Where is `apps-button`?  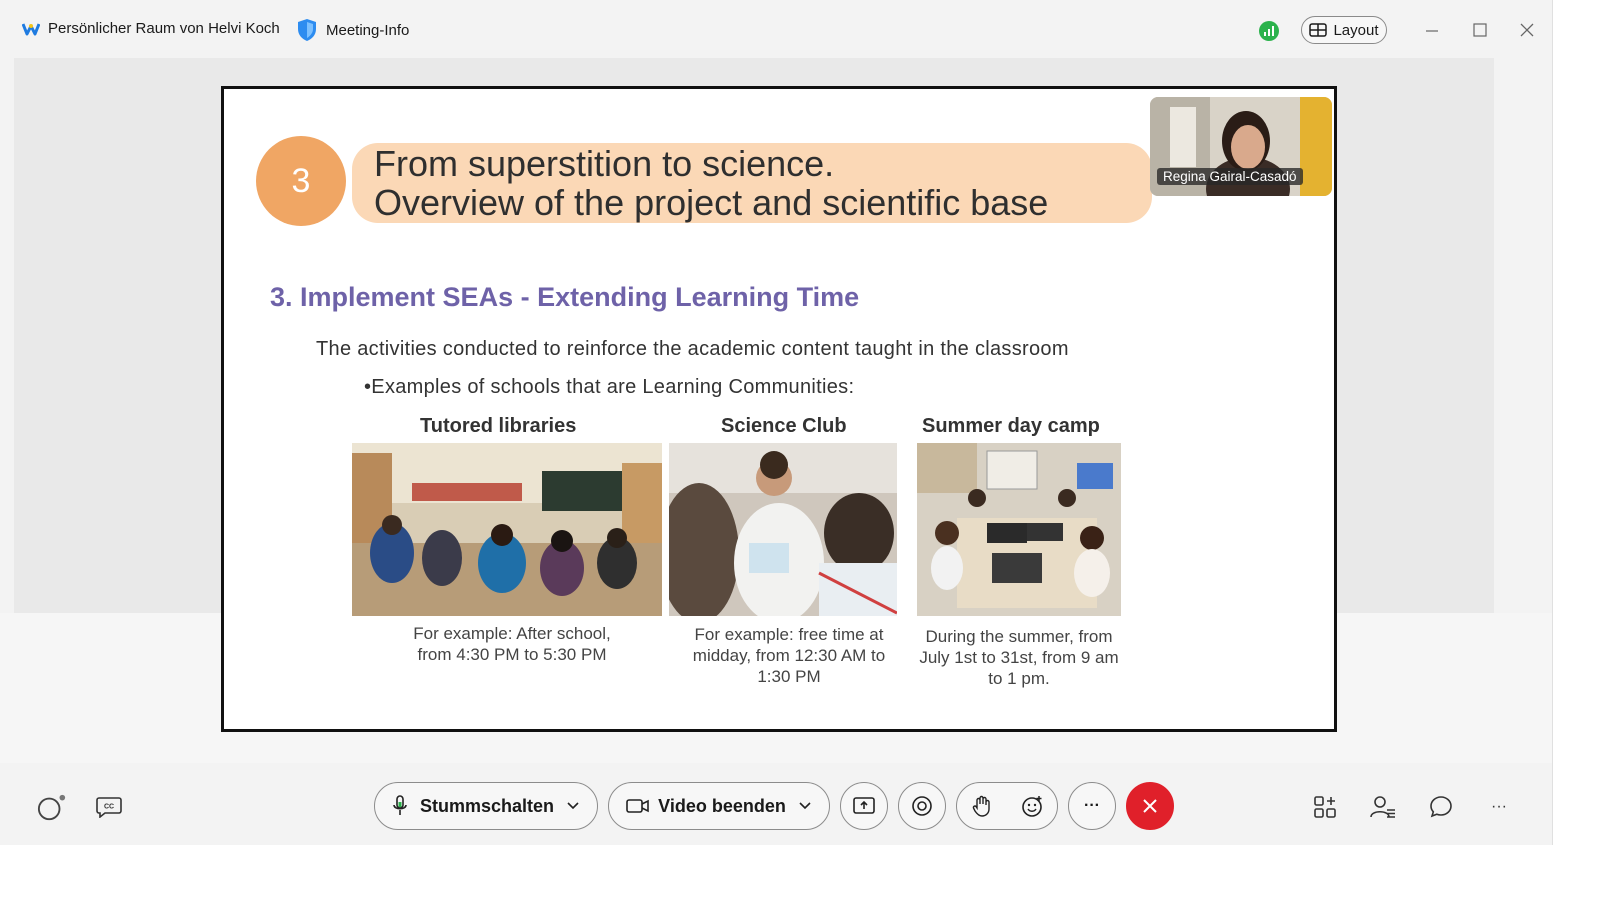
apps-button is located at coordinates (1325, 807).